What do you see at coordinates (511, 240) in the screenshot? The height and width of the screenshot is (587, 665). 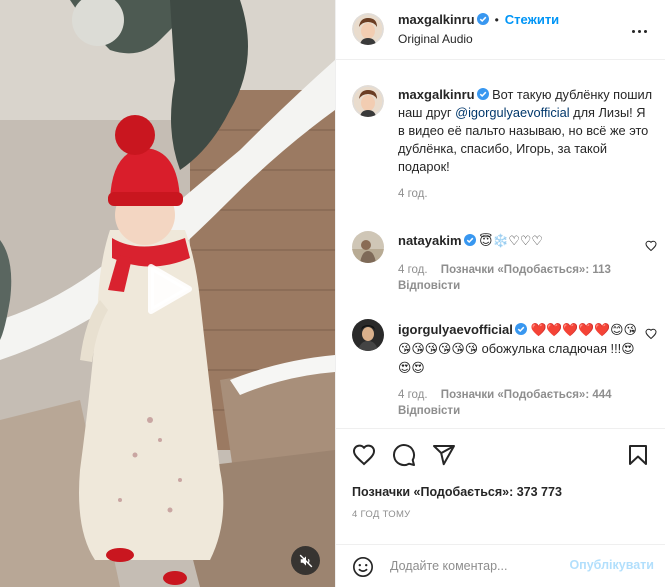 I see `comment-body: 😇❄️♡♡♡` at bounding box center [511, 240].